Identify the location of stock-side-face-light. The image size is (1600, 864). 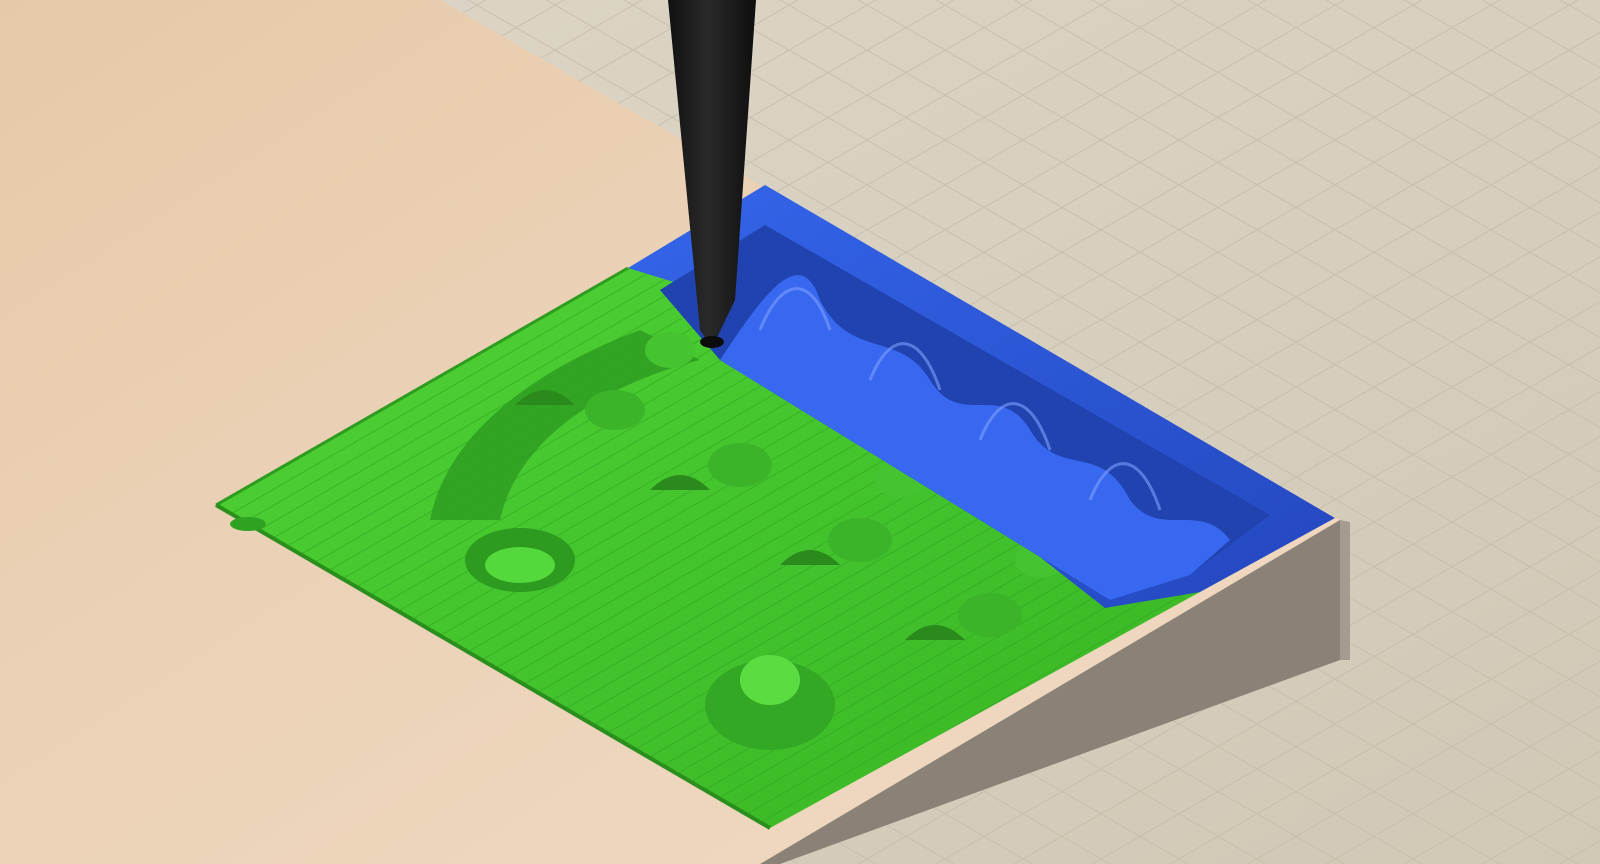
(1345, 590).